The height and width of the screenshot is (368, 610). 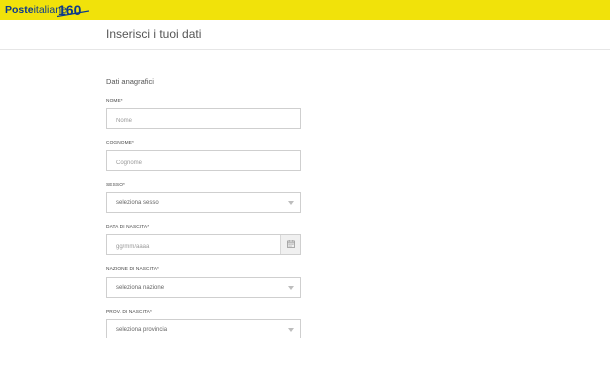 I want to click on brand-bold-text: Poste, so click(x=19, y=10).